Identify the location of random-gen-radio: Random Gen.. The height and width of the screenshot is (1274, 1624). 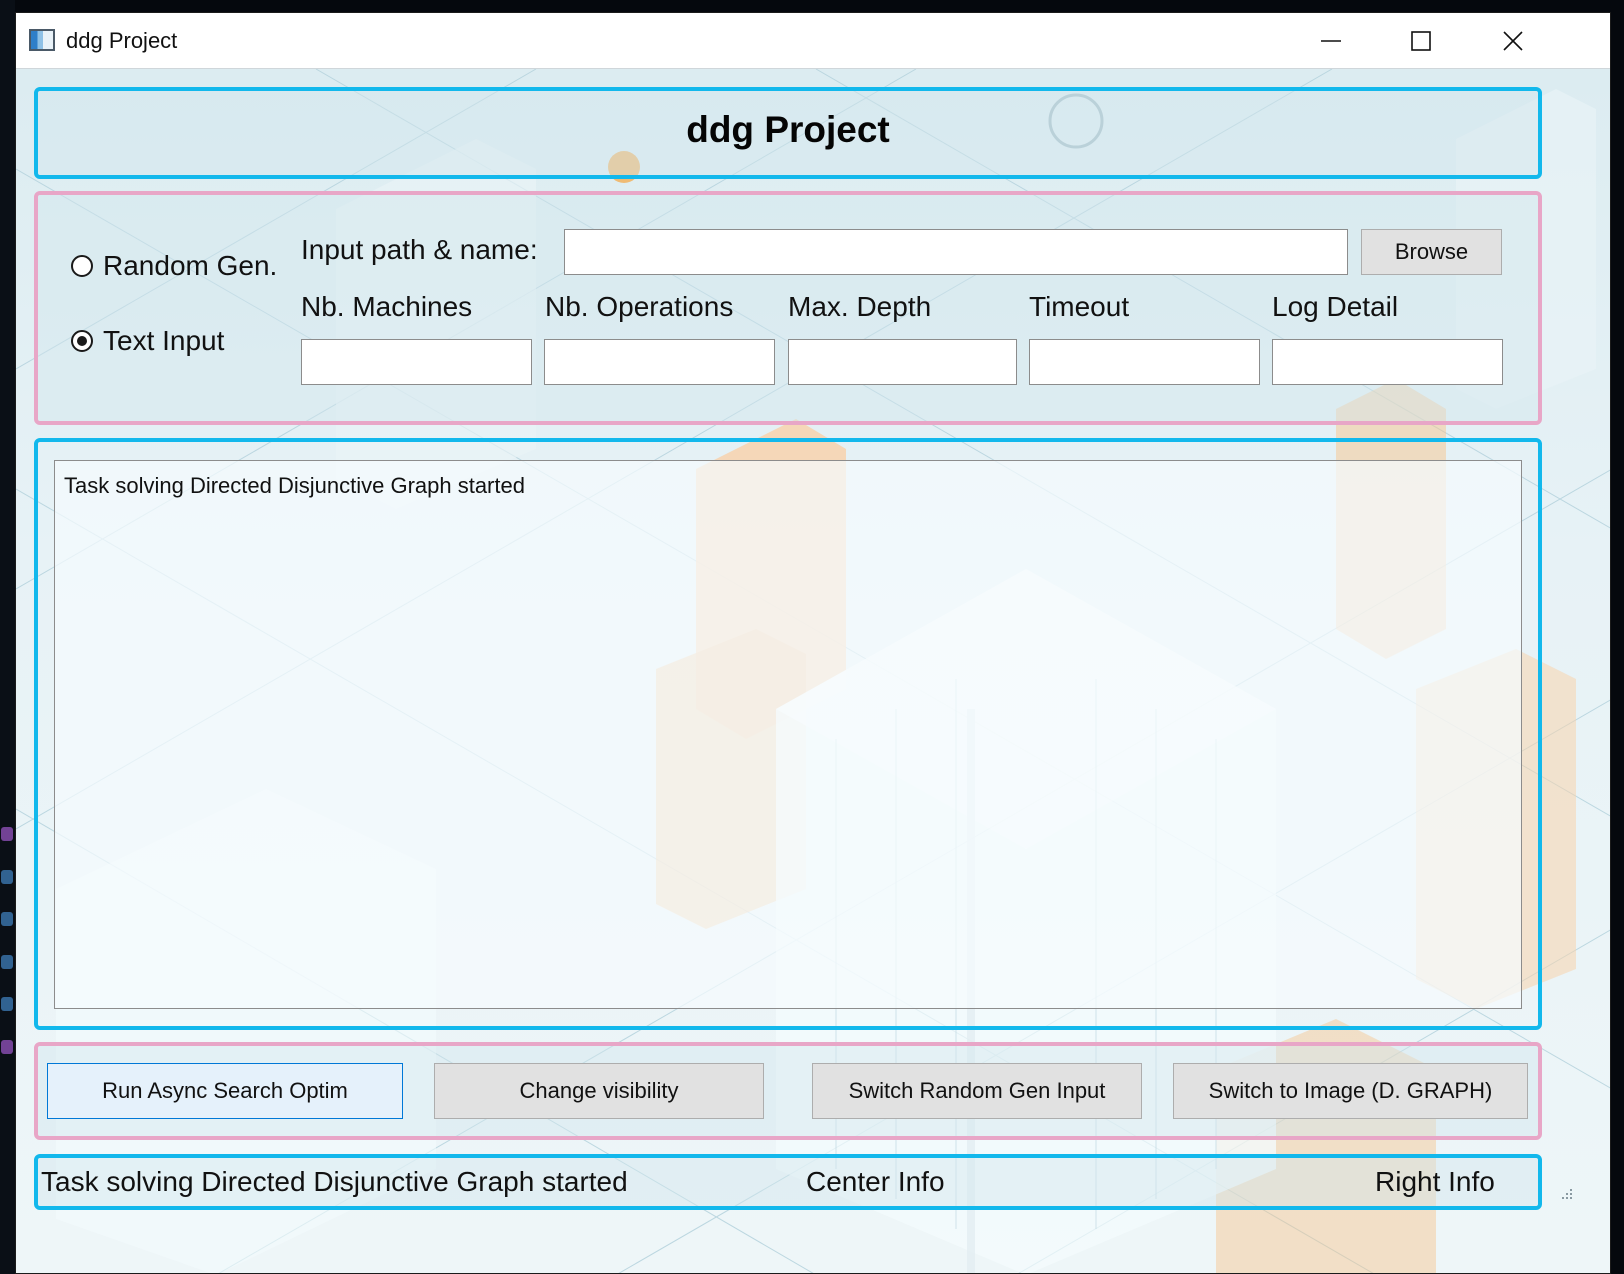
(174, 266).